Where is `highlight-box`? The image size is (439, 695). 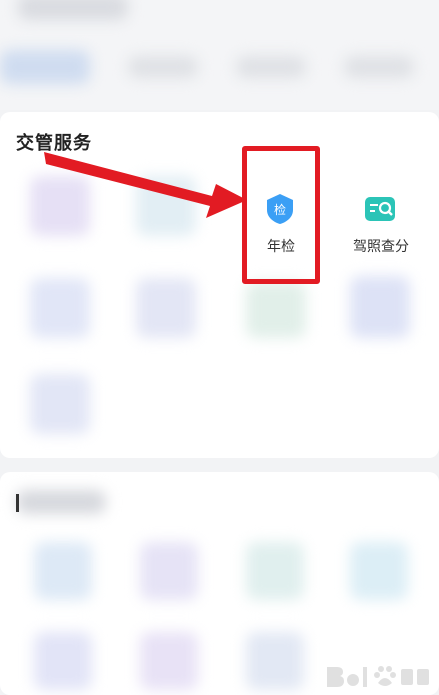 highlight-box is located at coordinates (281, 215).